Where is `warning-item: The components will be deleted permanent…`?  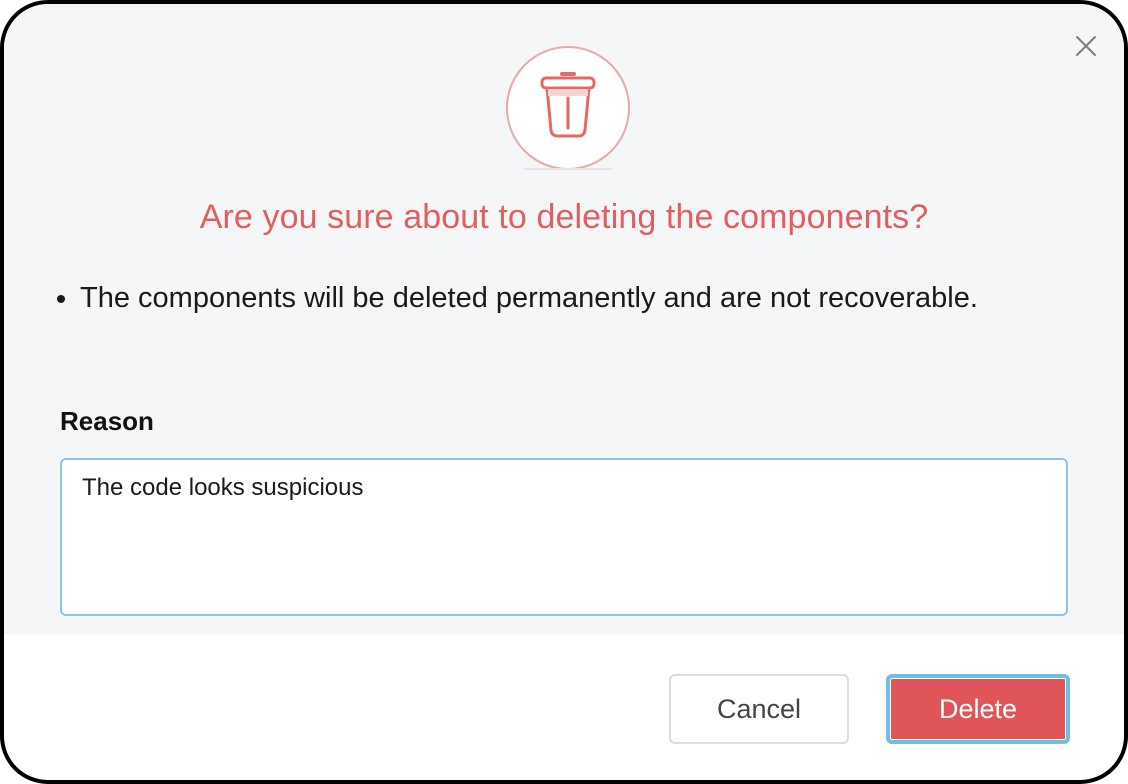
warning-item: The components will be deleted permanent… is located at coordinates (602, 298).